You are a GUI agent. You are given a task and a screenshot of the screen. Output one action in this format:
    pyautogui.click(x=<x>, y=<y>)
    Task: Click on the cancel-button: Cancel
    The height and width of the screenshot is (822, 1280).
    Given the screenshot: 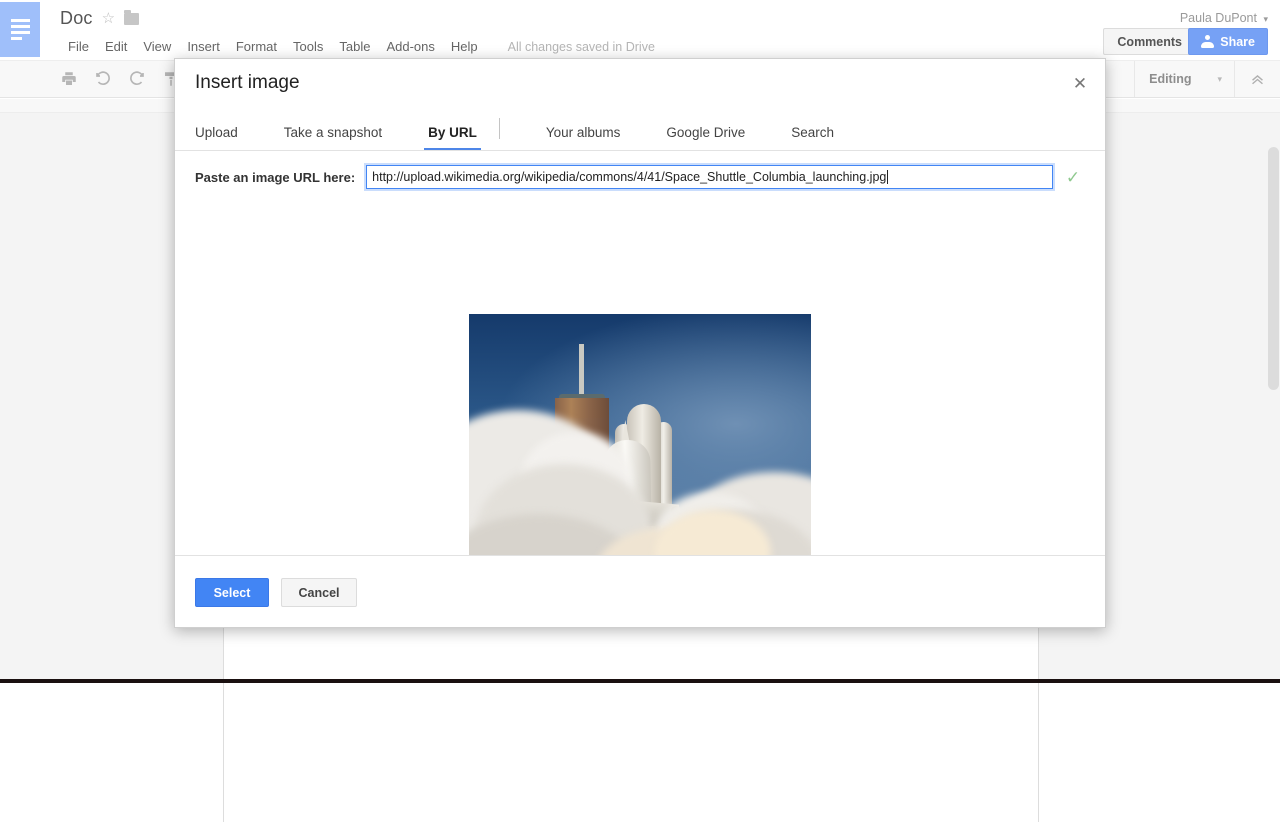 What is the action you would take?
    pyautogui.click(x=319, y=592)
    